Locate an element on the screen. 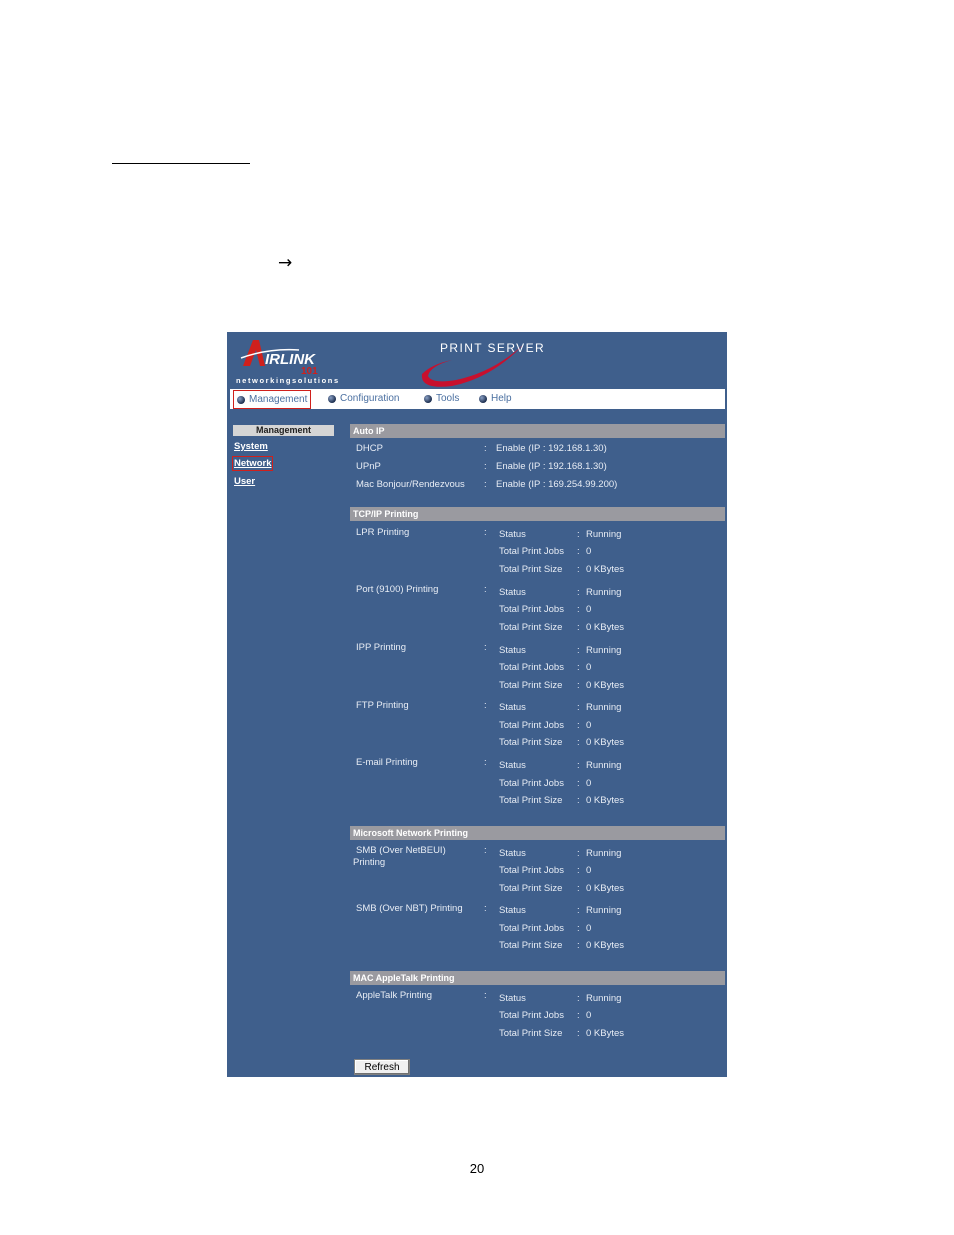  page-number: 20 is located at coordinates (477, 1168).